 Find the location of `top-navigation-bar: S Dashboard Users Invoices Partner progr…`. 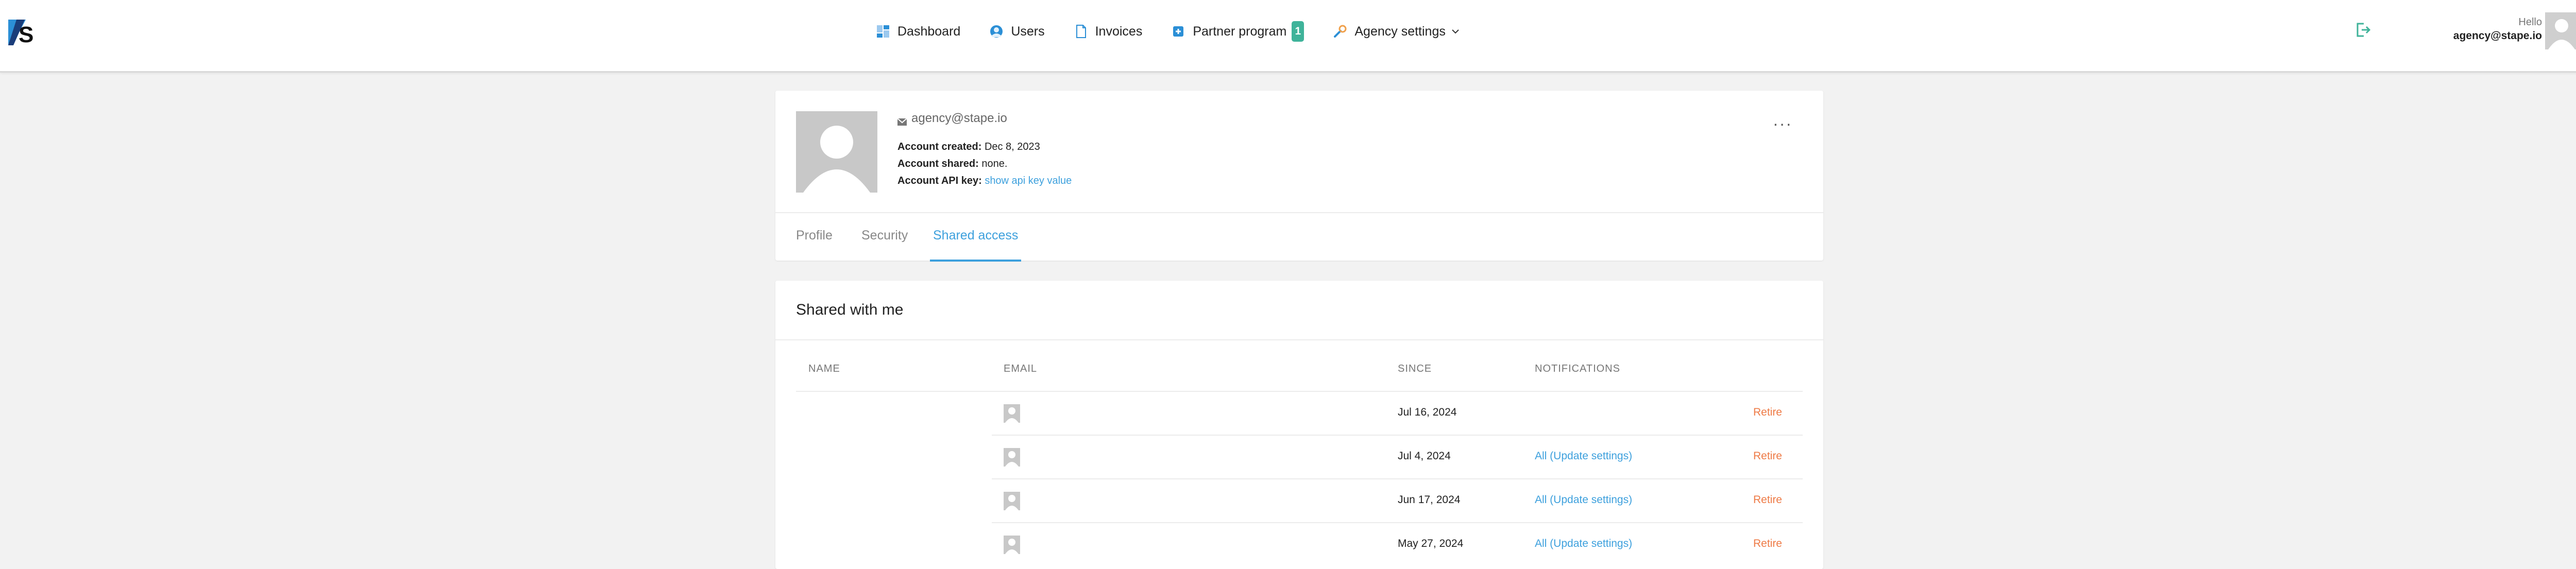

top-navigation-bar: S Dashboard Users Invoices Partner progr… is located at coordinates (1288, 36).